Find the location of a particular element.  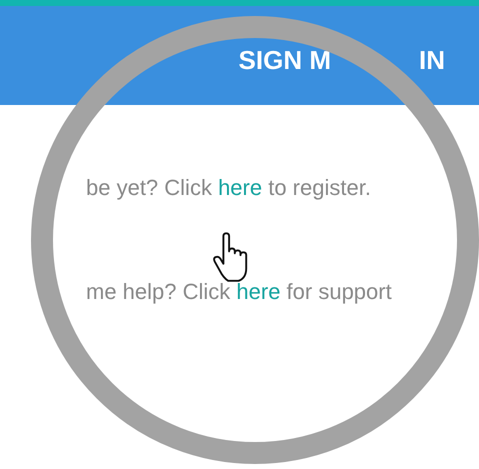

header-title: IN is located at coordinates (432, 60).